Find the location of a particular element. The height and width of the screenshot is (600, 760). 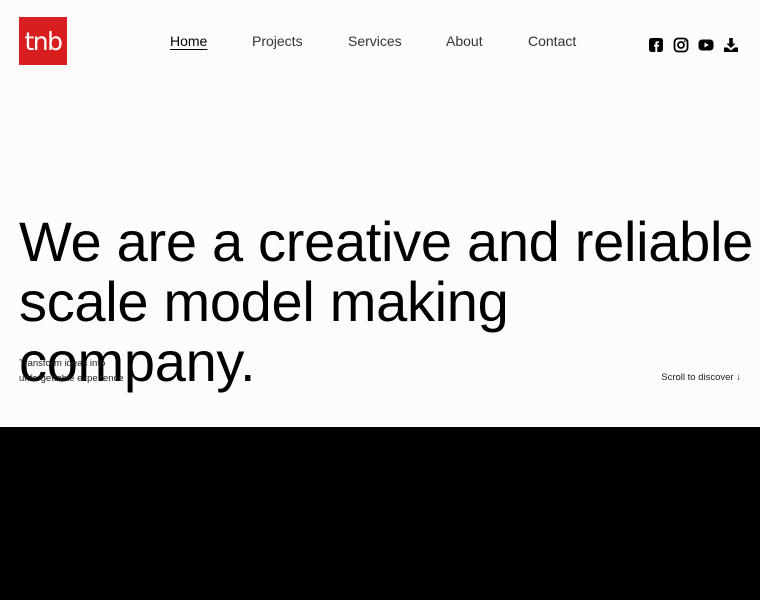

youtube-icon is located at coordinates (706, 45).